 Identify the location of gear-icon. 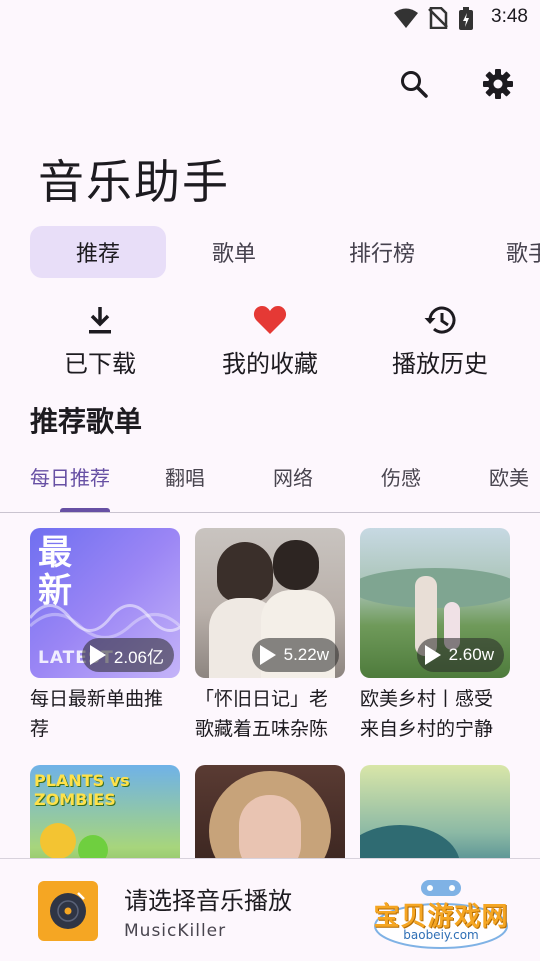
(498, 84).